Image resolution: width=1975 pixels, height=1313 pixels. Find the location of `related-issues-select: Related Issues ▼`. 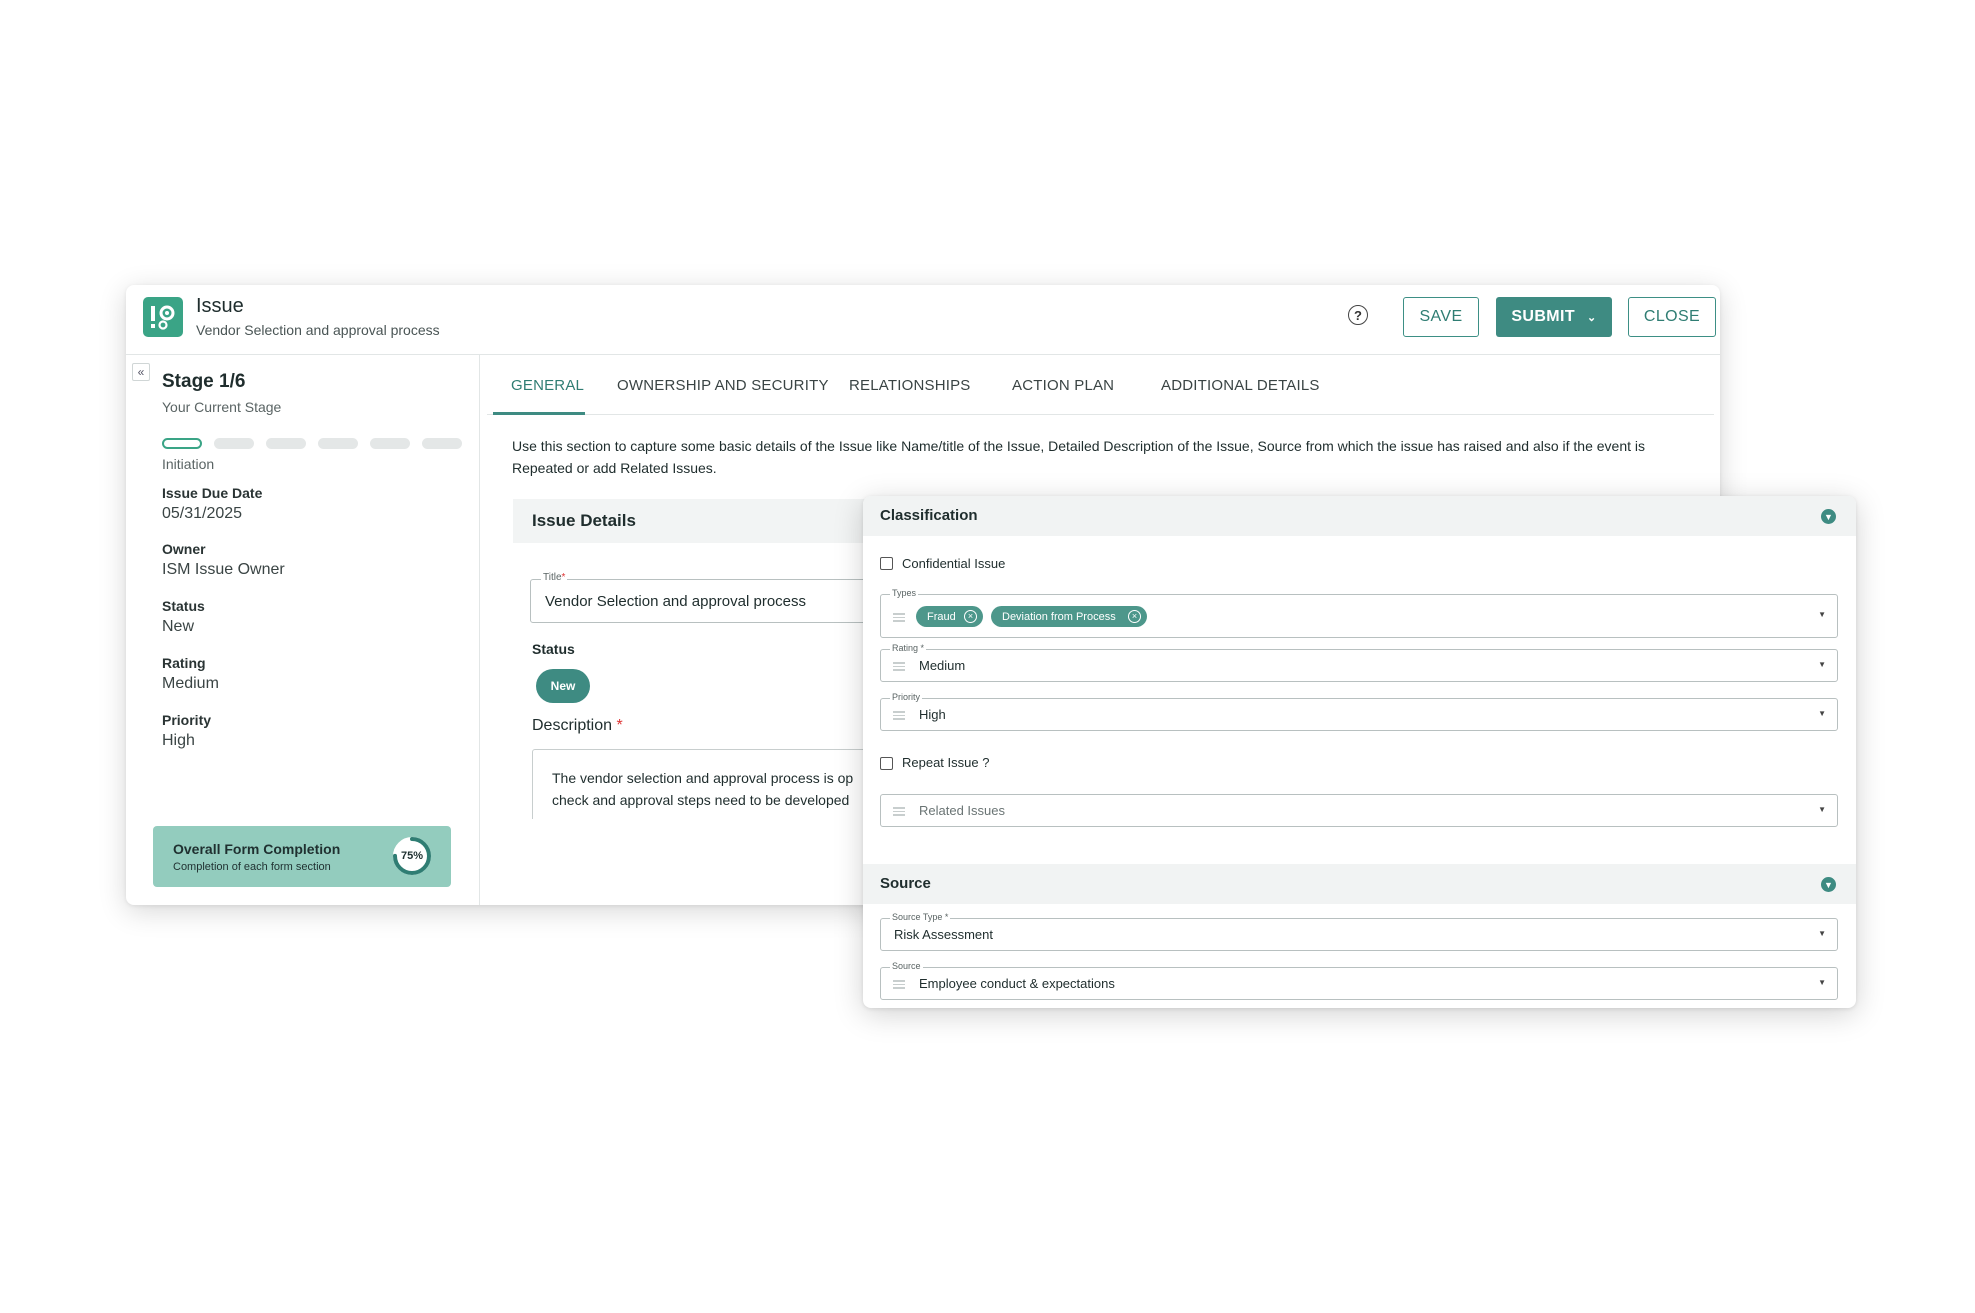

related-issues-select: Related Issues ▼ is located at coordinates (1359, 810).